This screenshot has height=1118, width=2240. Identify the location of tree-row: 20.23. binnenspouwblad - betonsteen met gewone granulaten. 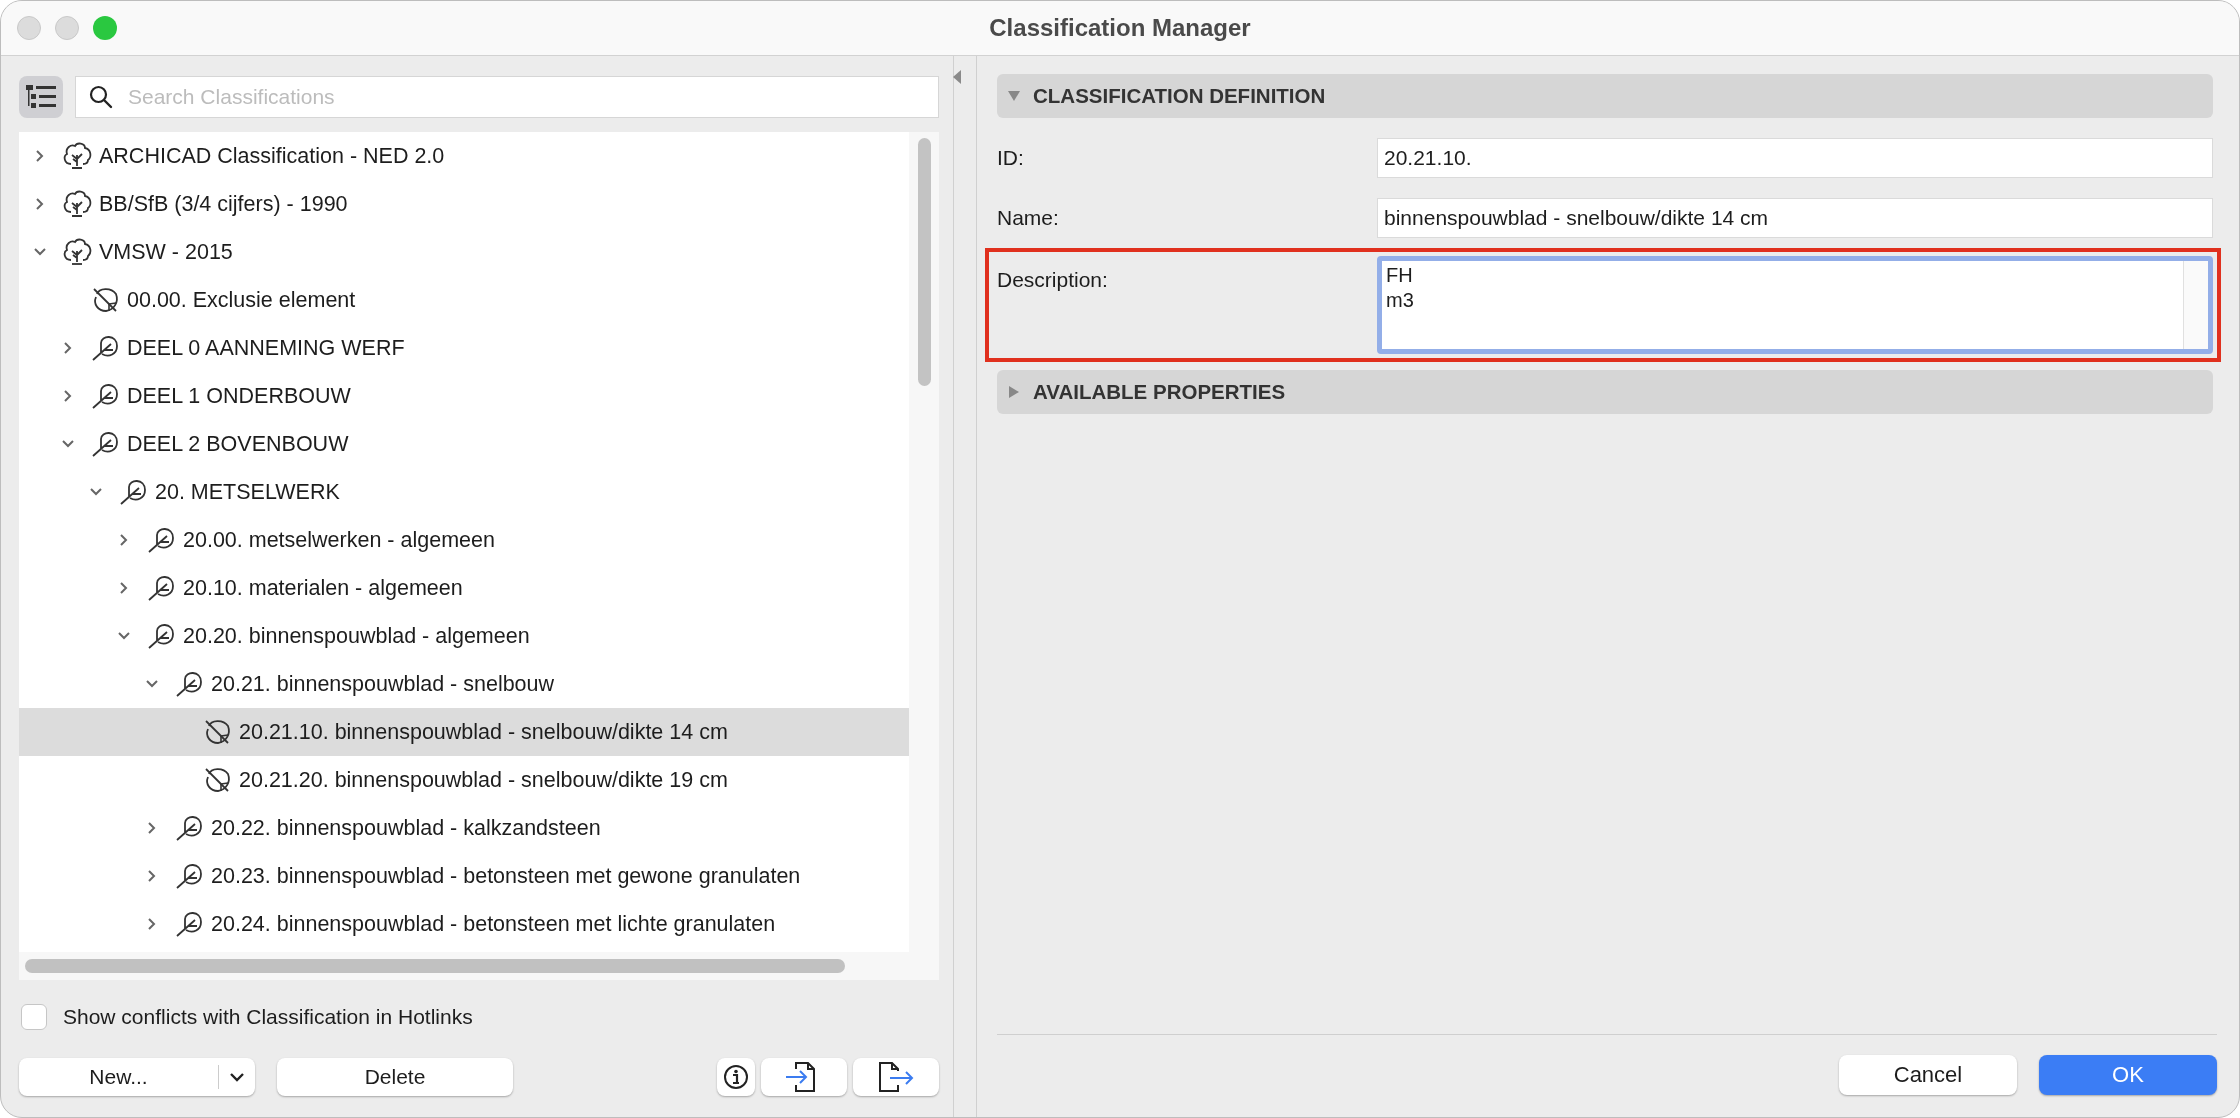
(464, 876).